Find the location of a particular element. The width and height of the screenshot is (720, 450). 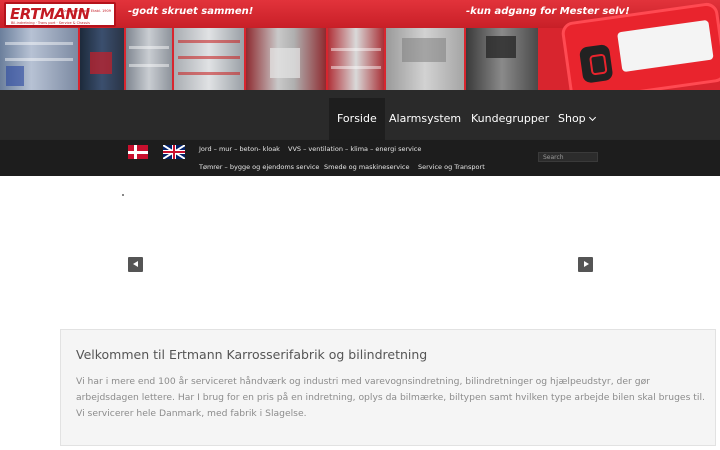

subnav-link-smede: Smede og maskineservice is located at coordinates (367, 167).